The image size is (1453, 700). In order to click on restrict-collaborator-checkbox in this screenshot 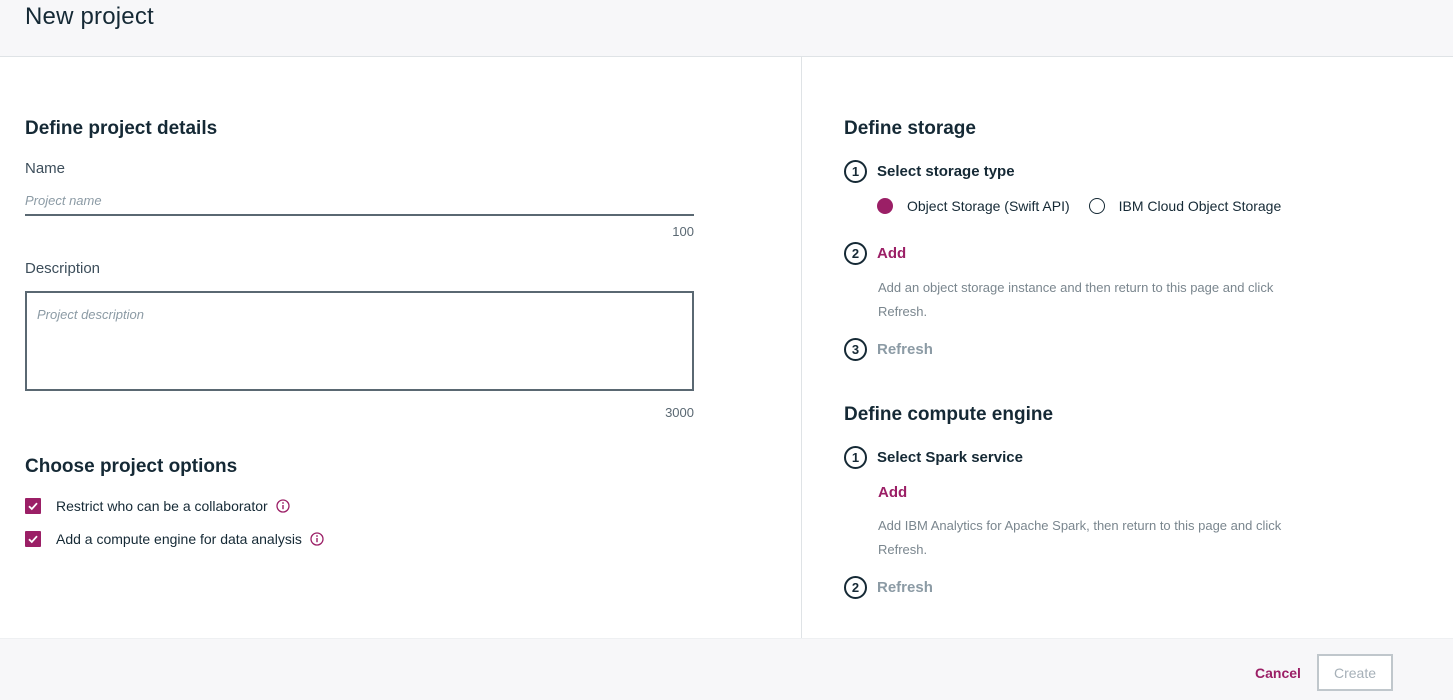, I will do `click(33, 506)`.